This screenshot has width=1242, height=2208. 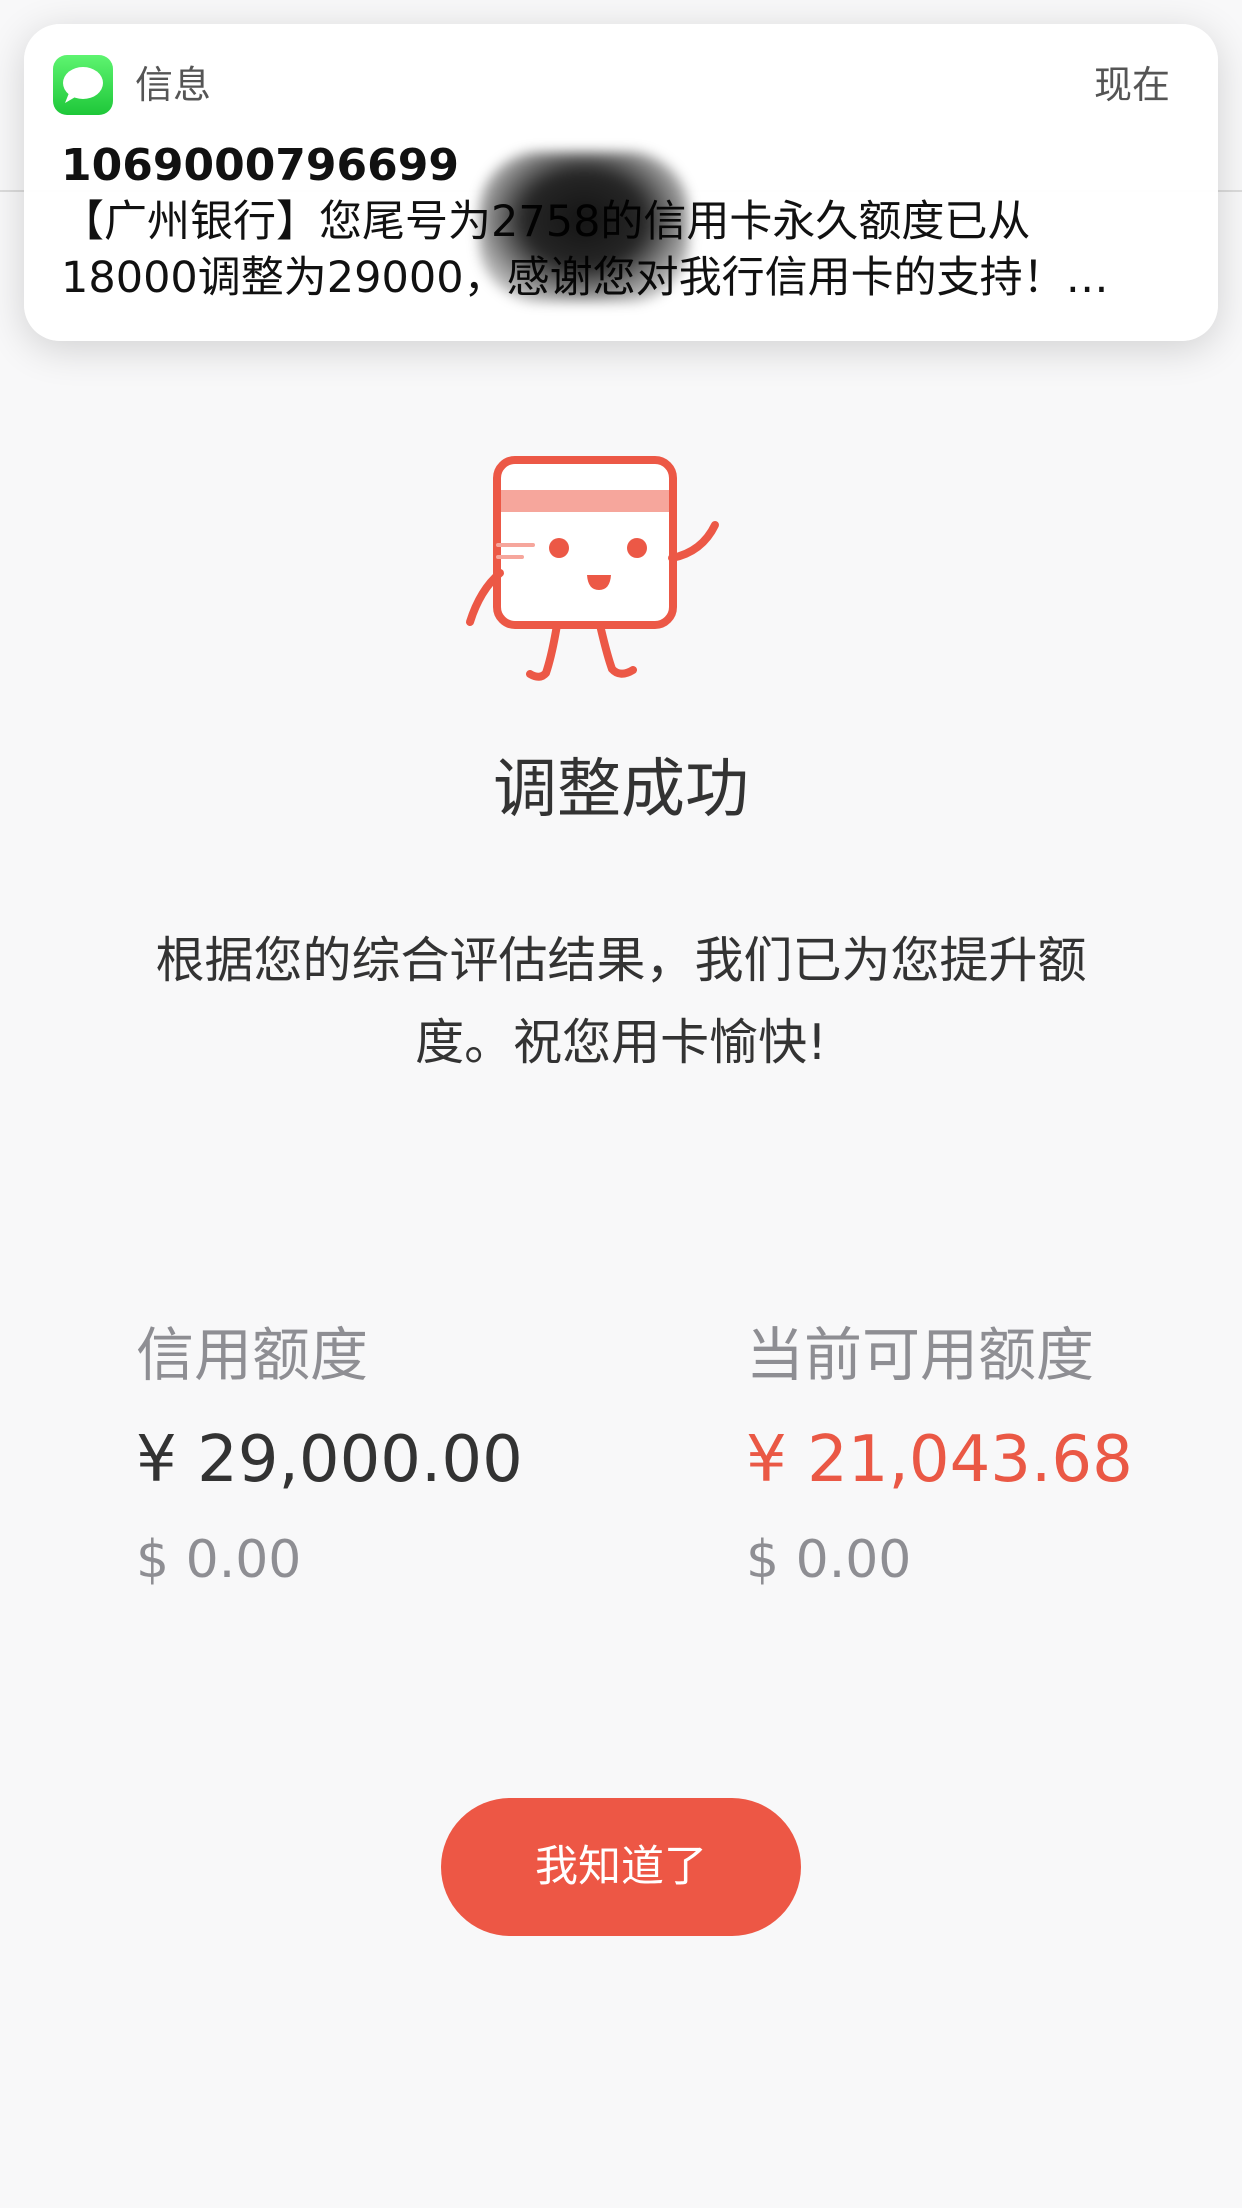 I want to click on credit-card-mascot-icon, so click(x=620, y=570).